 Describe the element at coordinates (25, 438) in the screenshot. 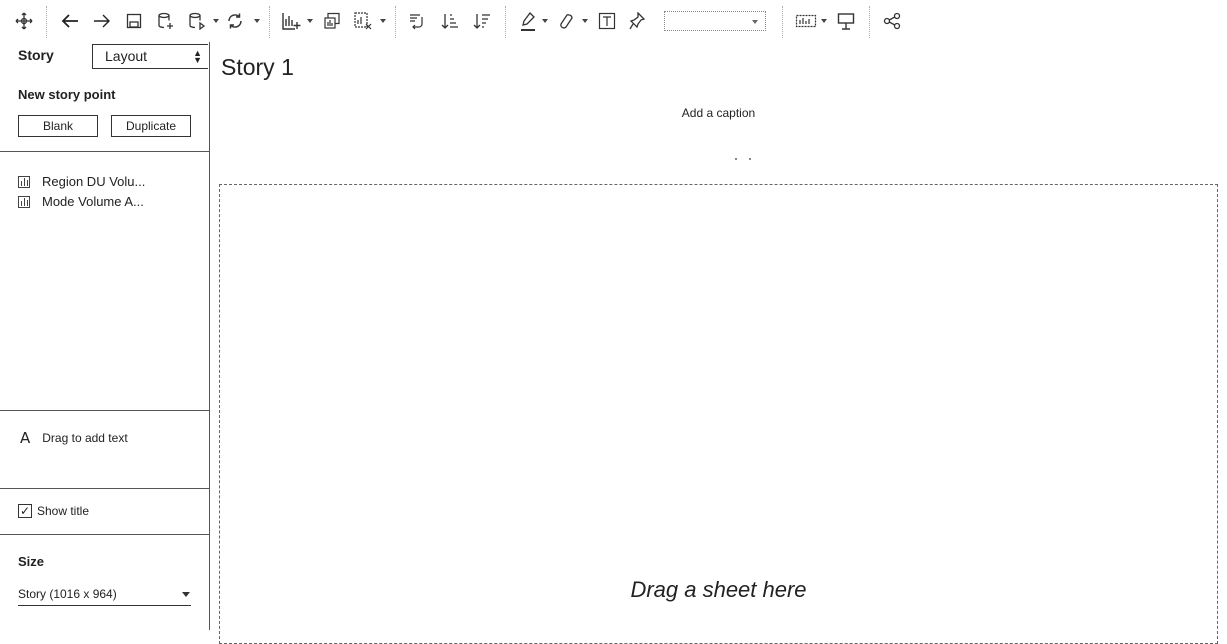

I see `text-object-icon: A` at that location.